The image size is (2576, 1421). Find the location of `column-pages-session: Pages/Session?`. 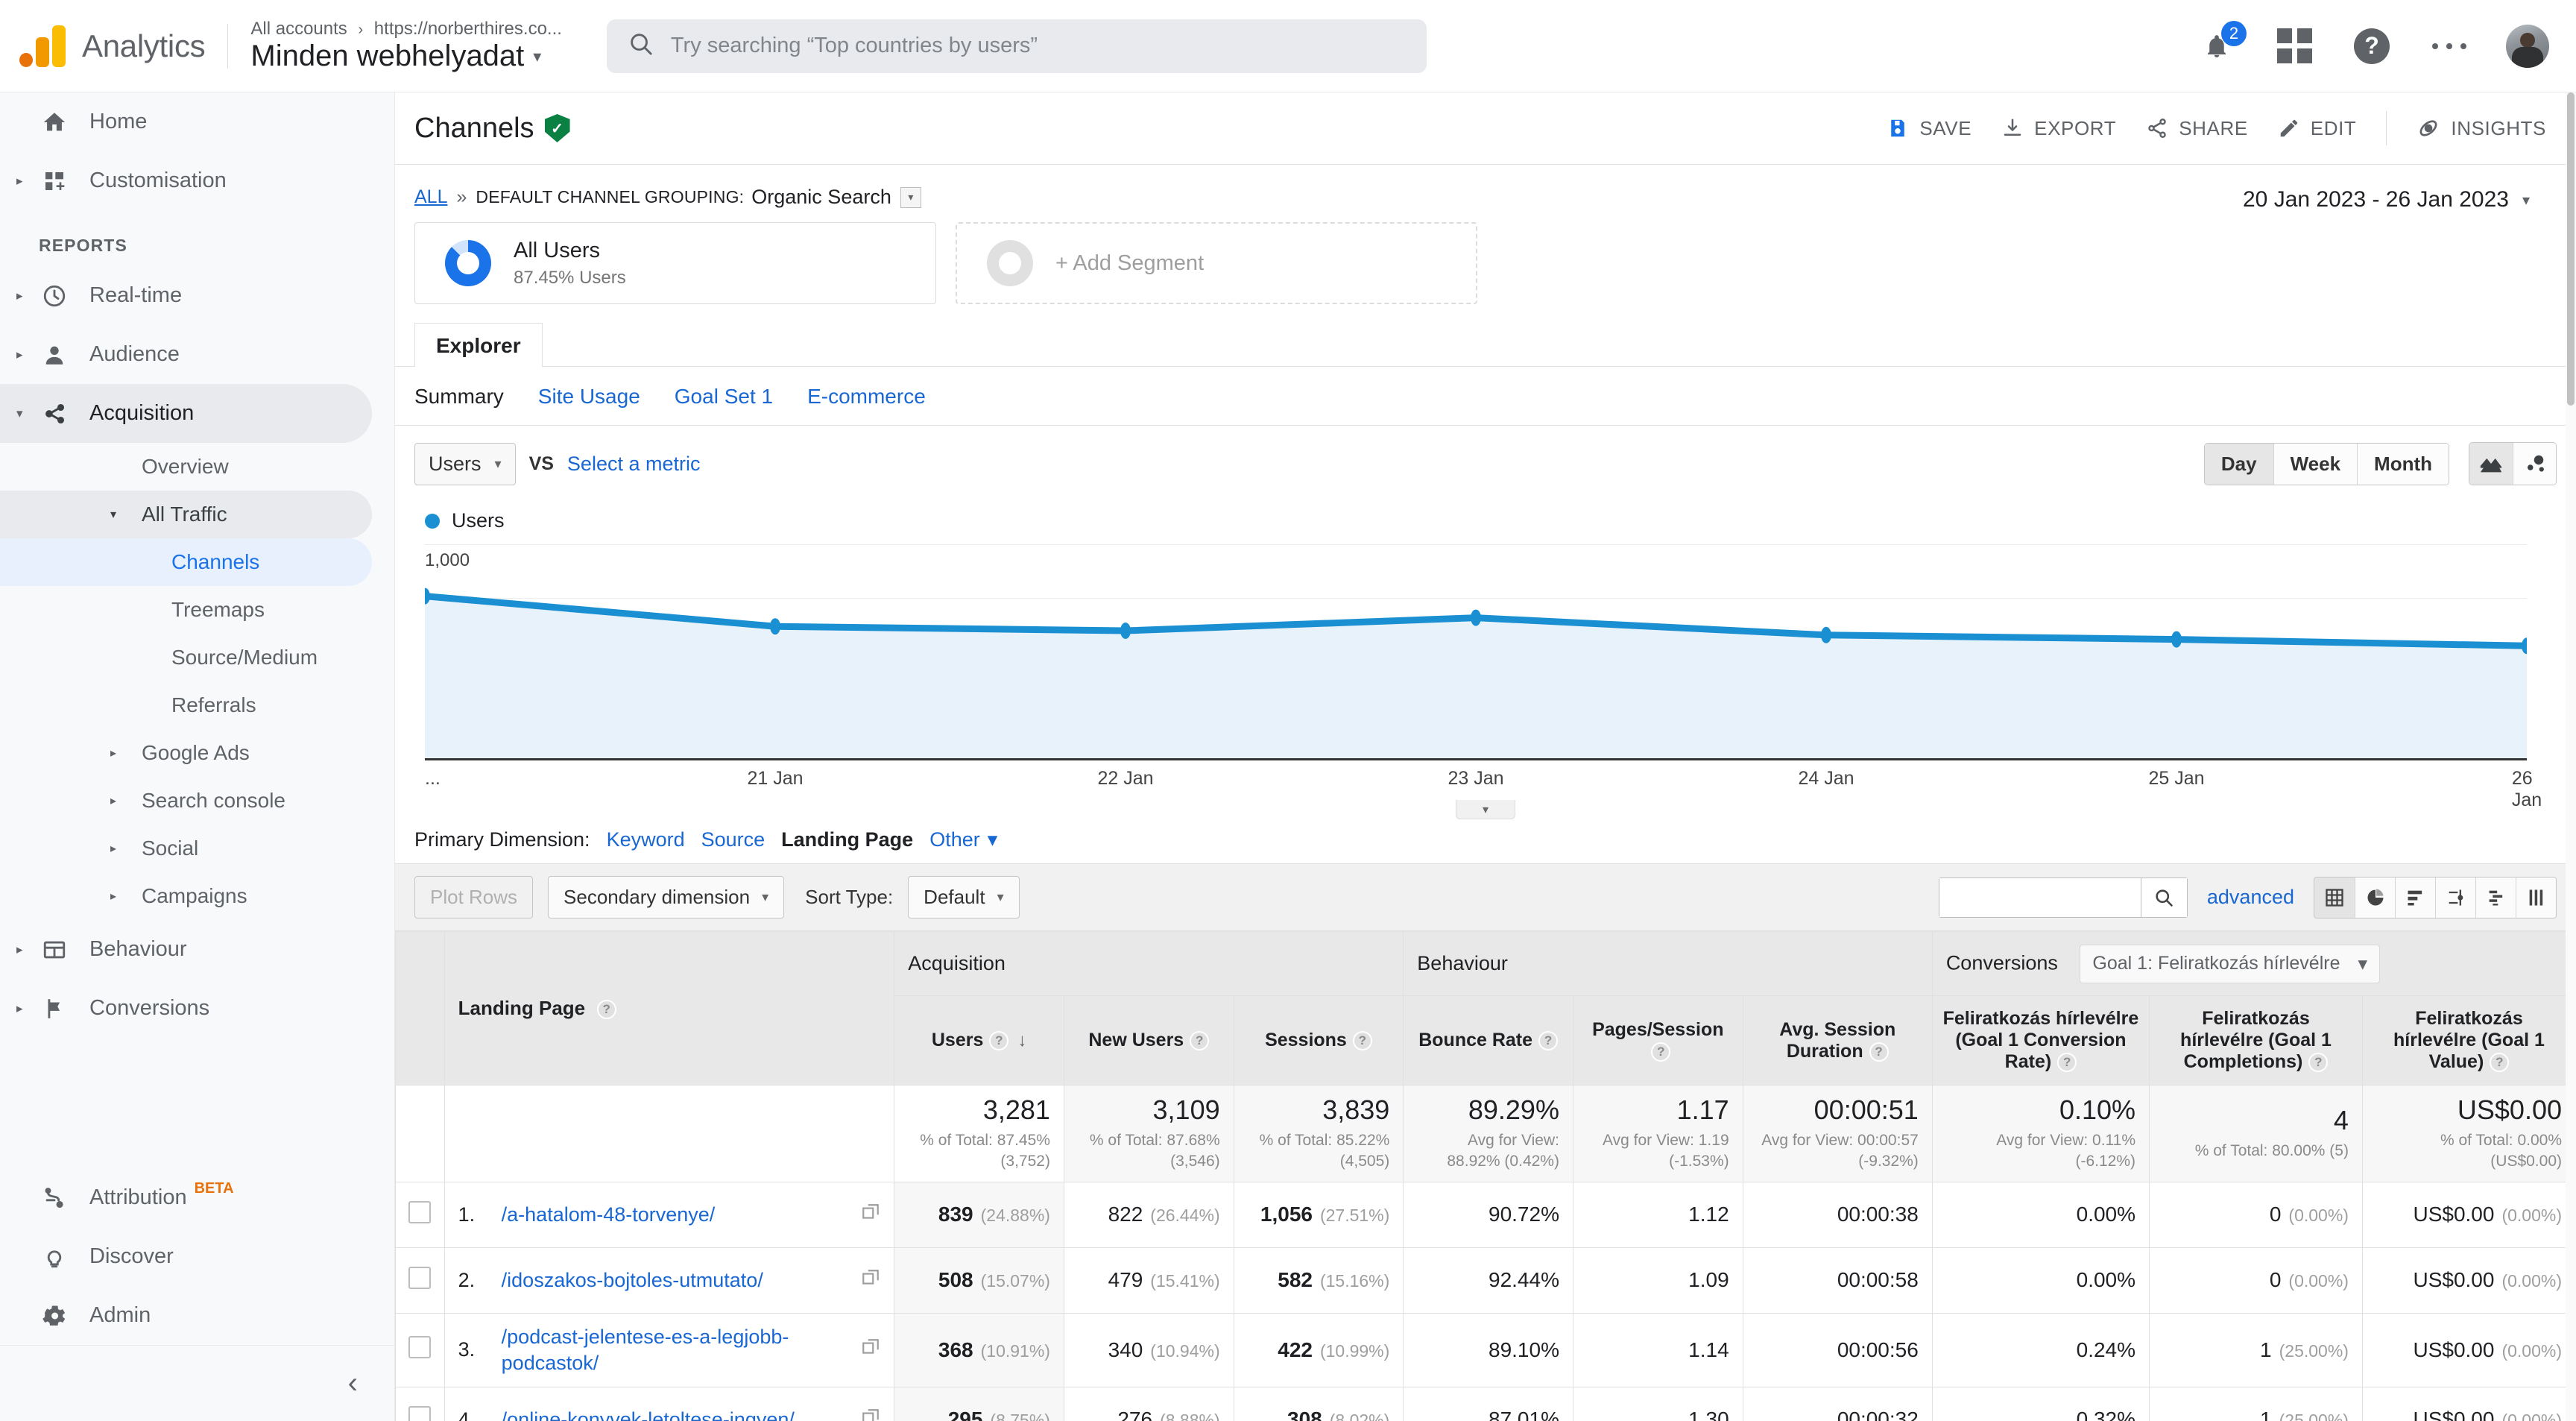

column-pages-session: Pages/Session? is located at coordinates (1657, 1040).